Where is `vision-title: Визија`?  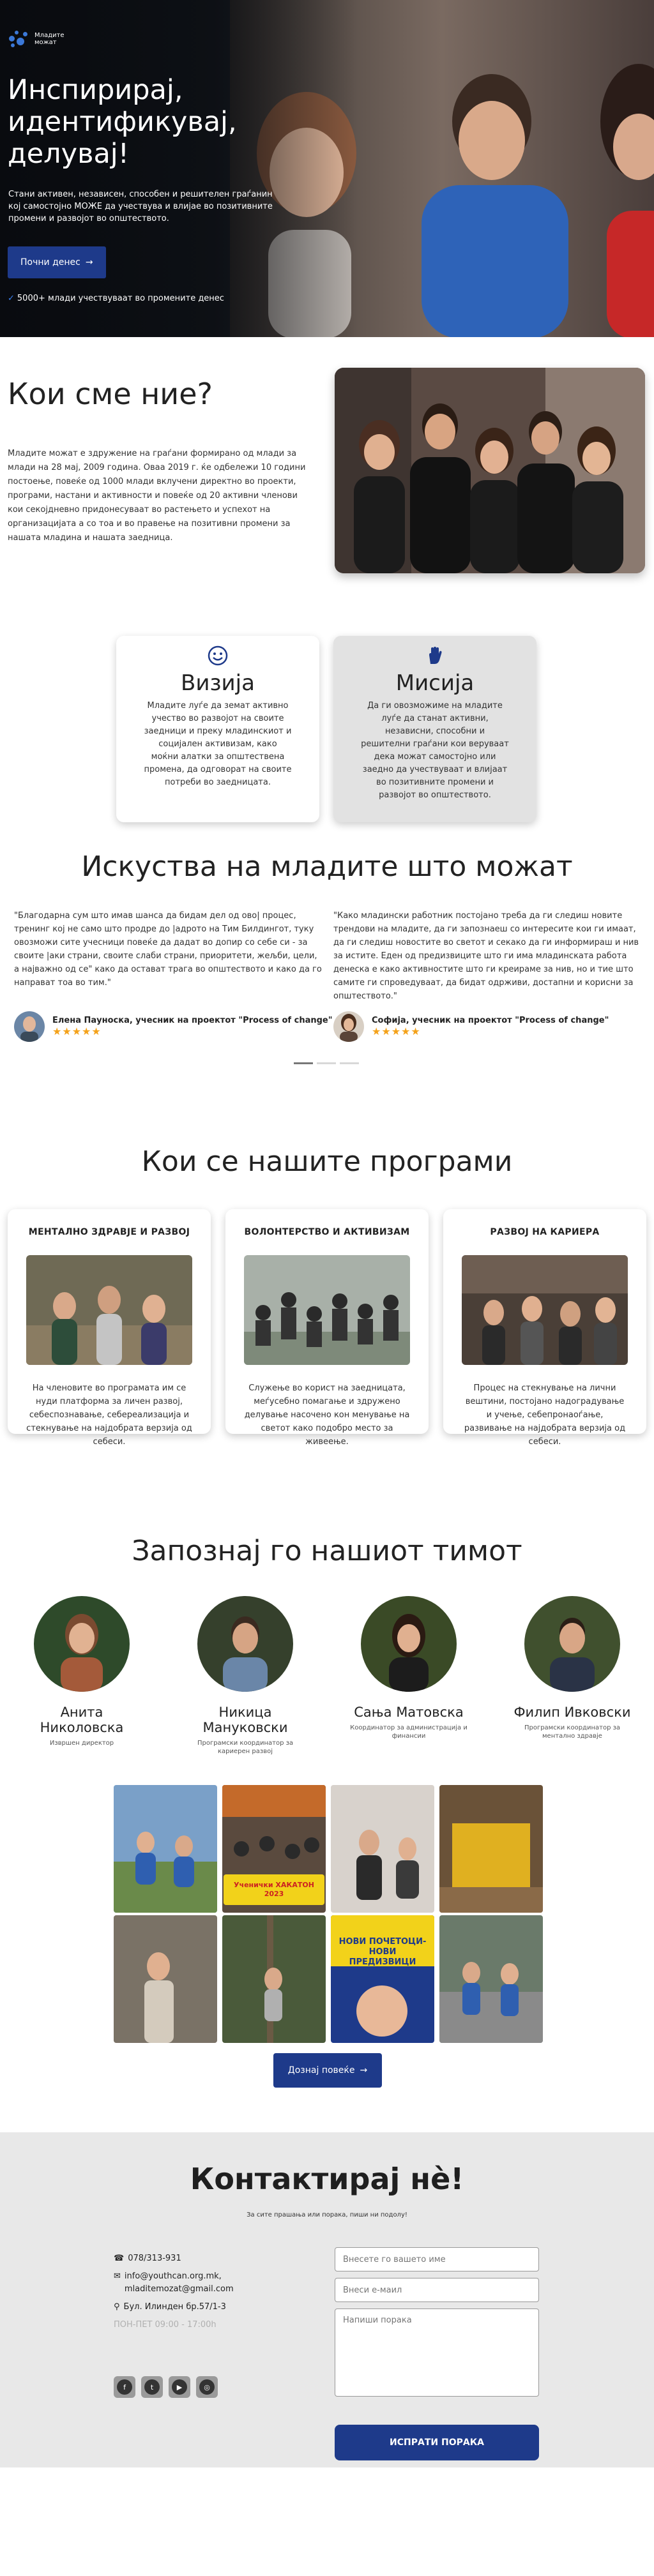
vision-title: Визија is located at coordinates (218, 683).